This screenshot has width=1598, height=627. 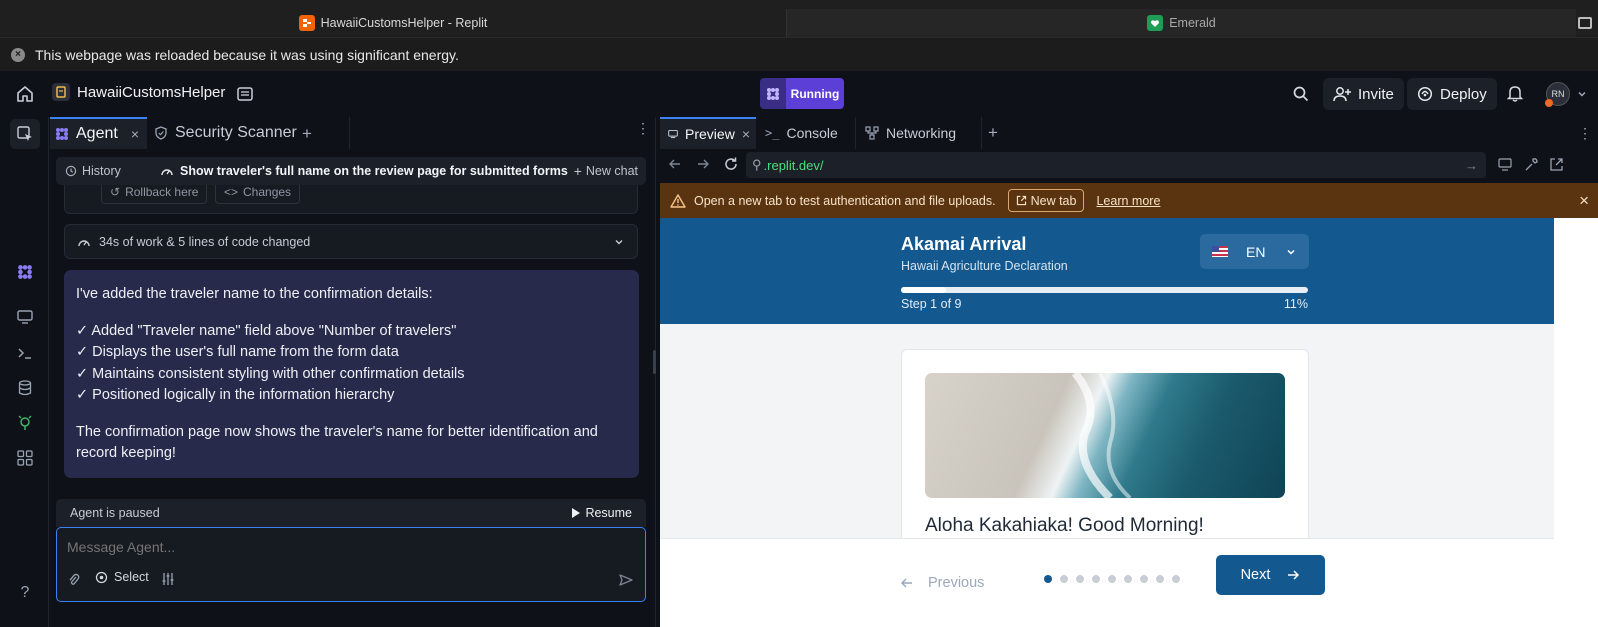 I want to click on history-label: History, so click(x=101, y=171).